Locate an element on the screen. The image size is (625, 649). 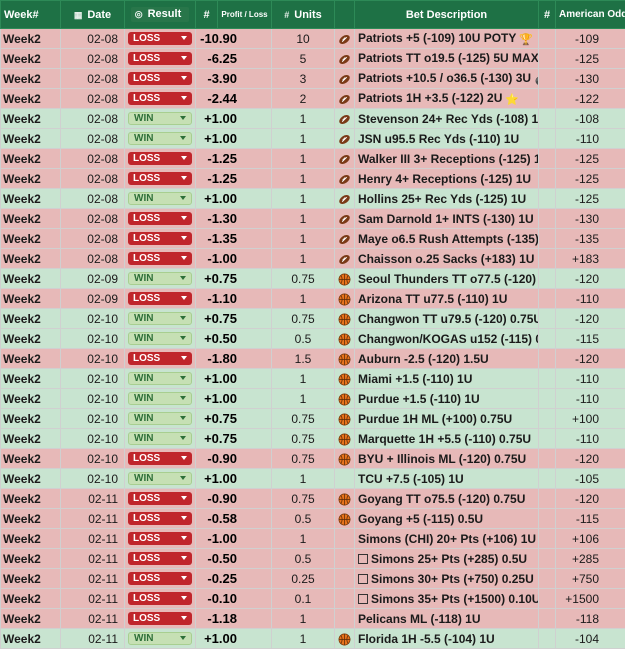
units-cell: 0.25 is located at coordinates (303, 579).